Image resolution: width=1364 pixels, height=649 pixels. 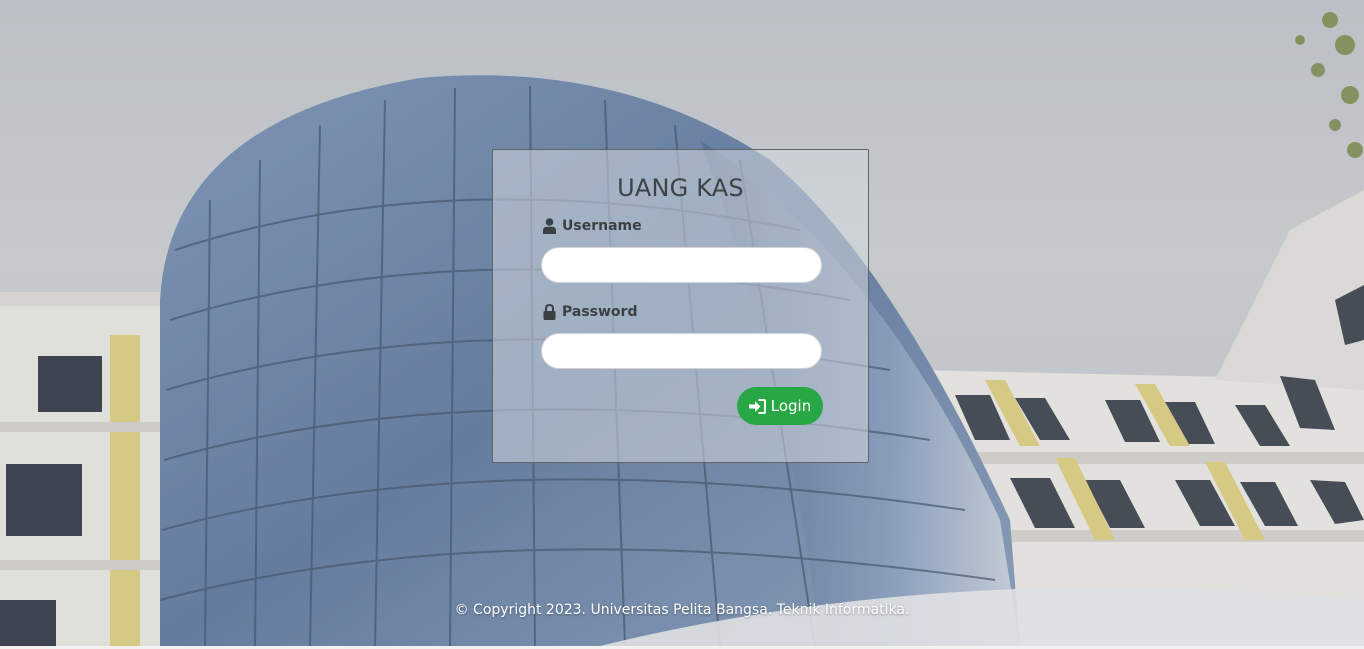 I want to click on password-label: Password, so click(x=590, y=312).